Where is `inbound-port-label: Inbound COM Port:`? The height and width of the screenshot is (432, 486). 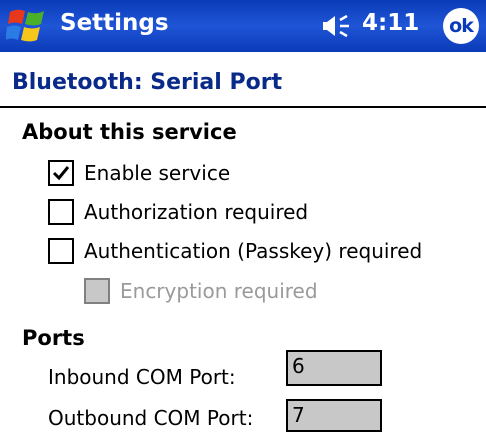
inbound-port-label: Inbound COM Port: is located at coordinates (142, 377).